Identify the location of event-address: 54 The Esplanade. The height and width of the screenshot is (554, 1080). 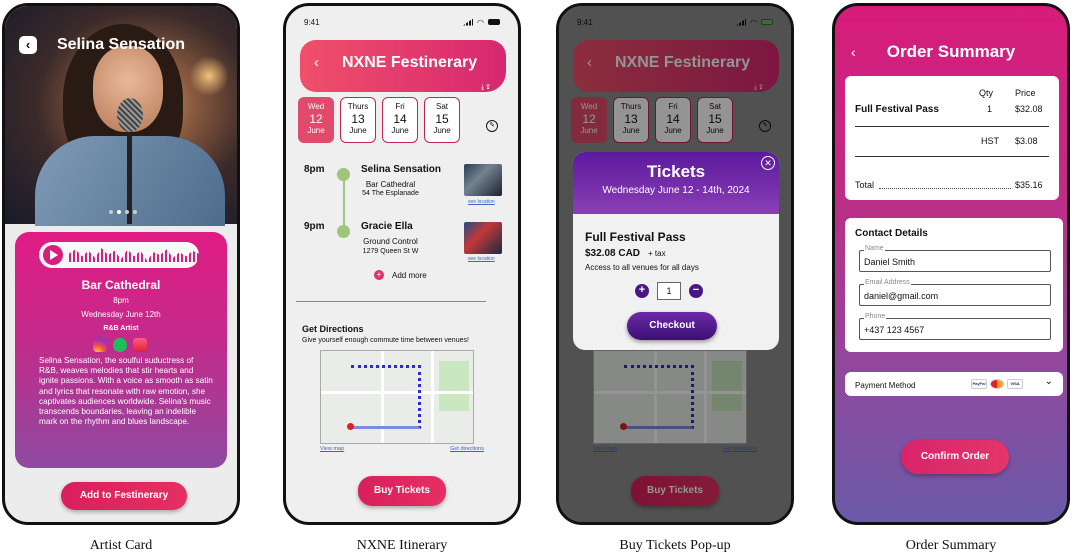
(390, 193).